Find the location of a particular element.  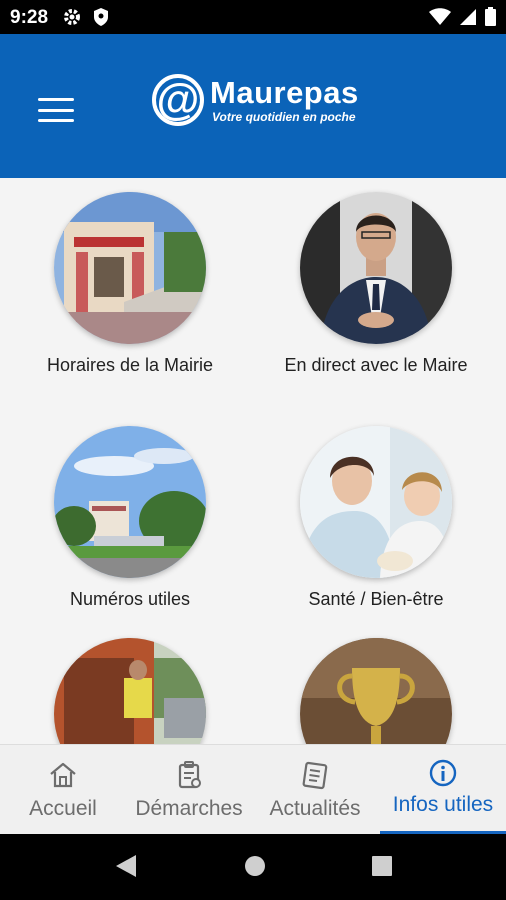

shield-icon is located at coordinates (101, 17).